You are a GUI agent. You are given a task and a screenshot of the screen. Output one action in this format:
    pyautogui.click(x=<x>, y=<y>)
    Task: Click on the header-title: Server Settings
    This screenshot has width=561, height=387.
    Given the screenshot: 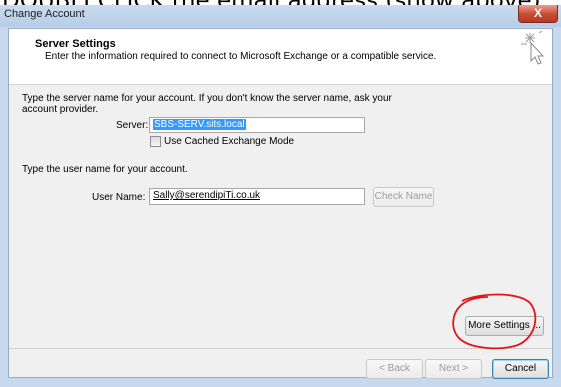 What is the action you would take?
    pyautogui.click(x=75, y=44)
    